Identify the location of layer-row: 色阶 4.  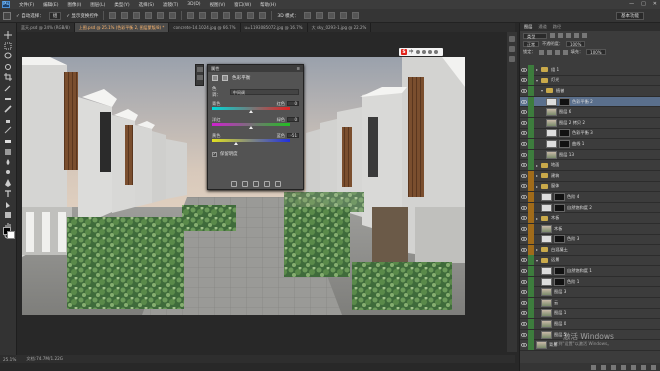
(590, 197).